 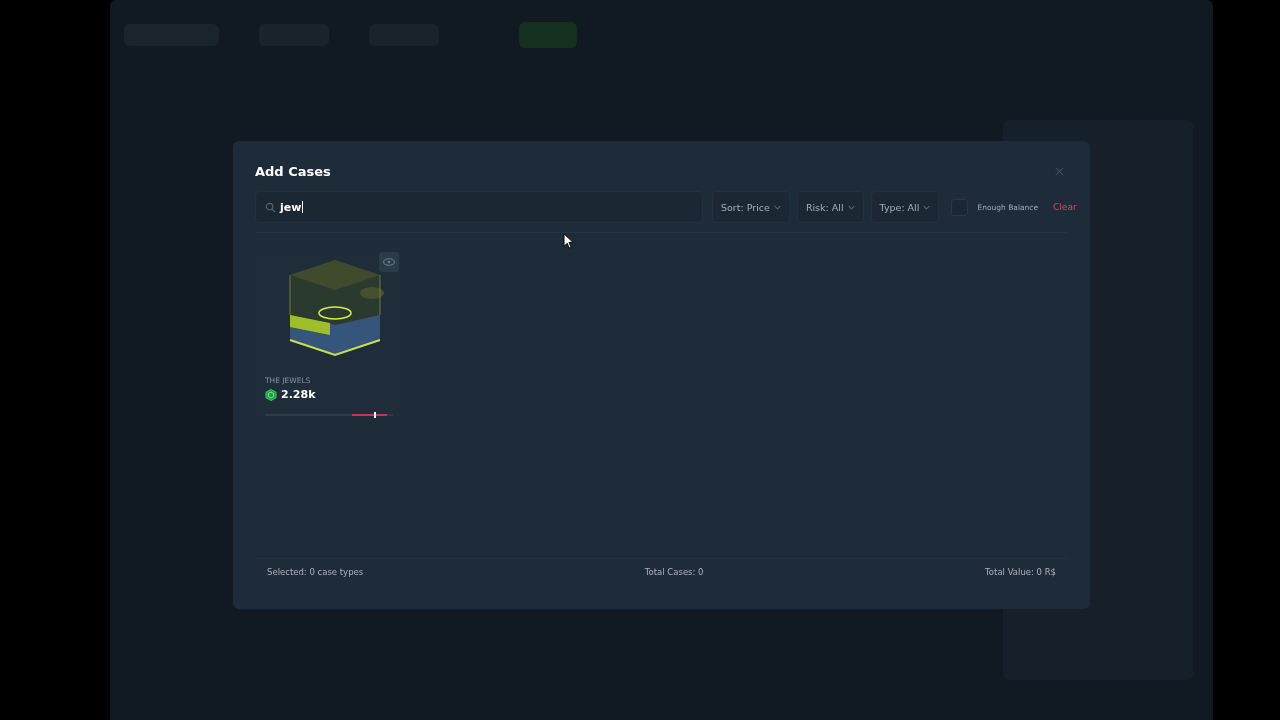 What do you see at coordinates (830, 207) in the screenshot?
I see `filter-dropdown: Risk: All` at bounding box center [830, 207].